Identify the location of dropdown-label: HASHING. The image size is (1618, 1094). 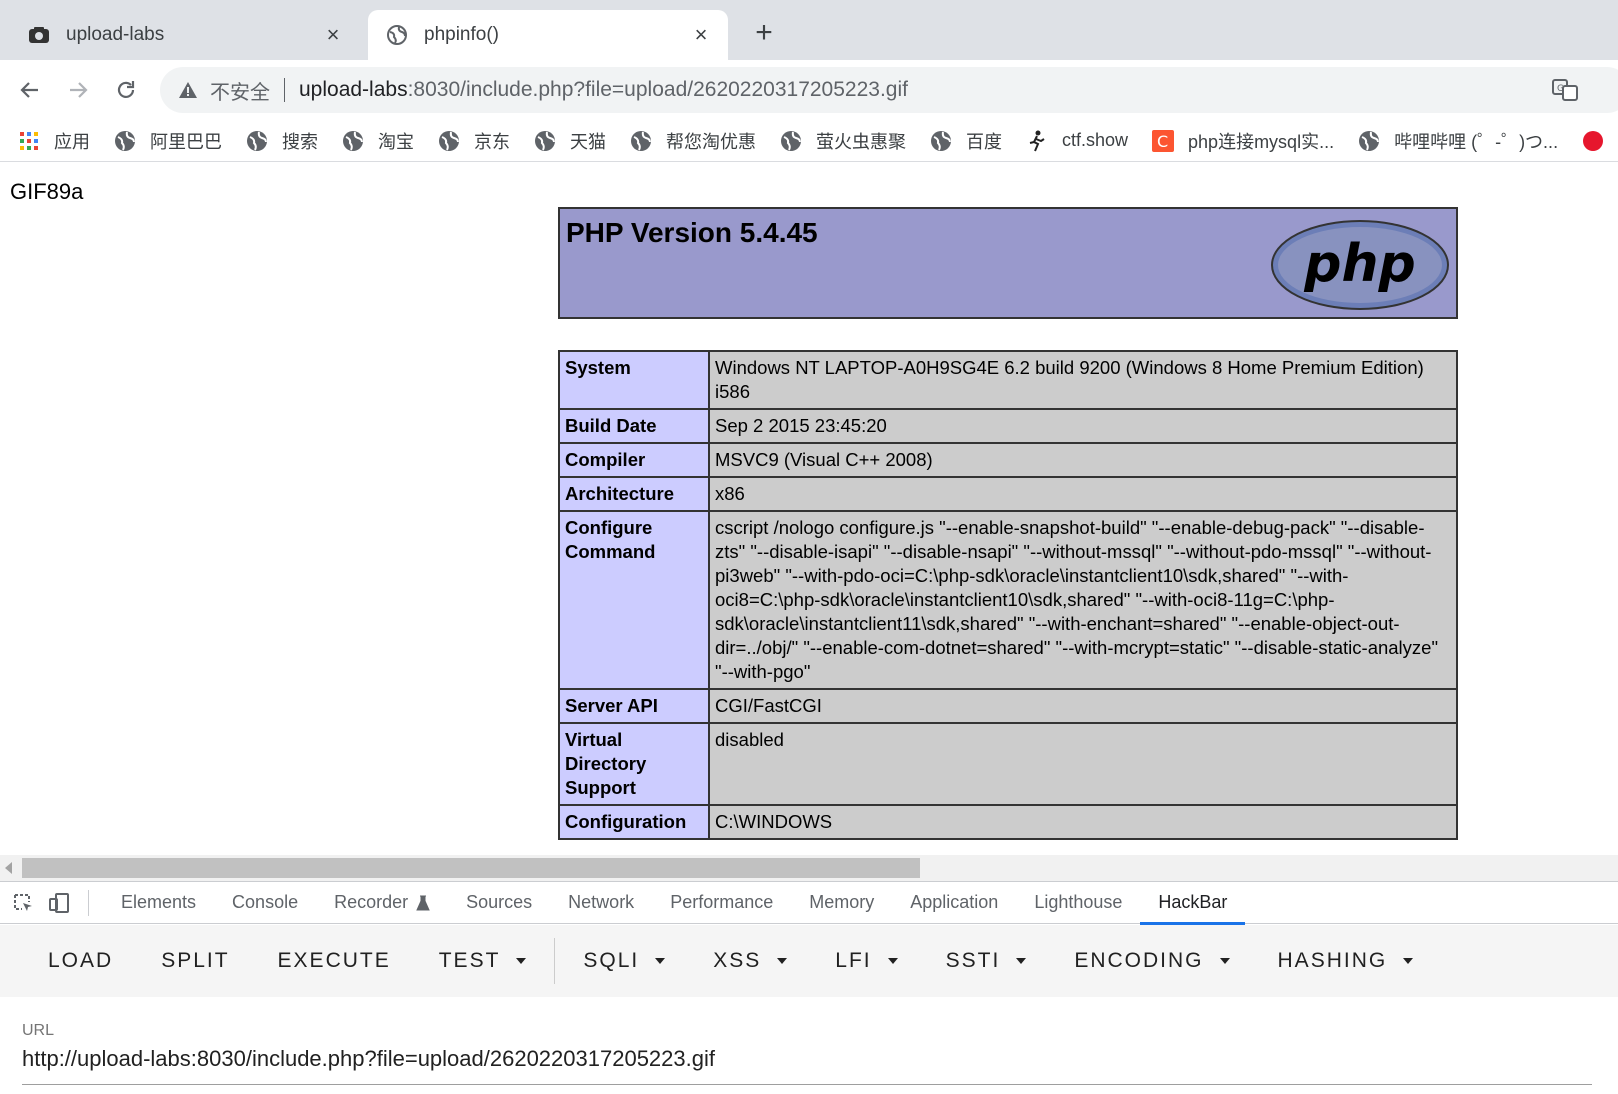
(1332, 960).